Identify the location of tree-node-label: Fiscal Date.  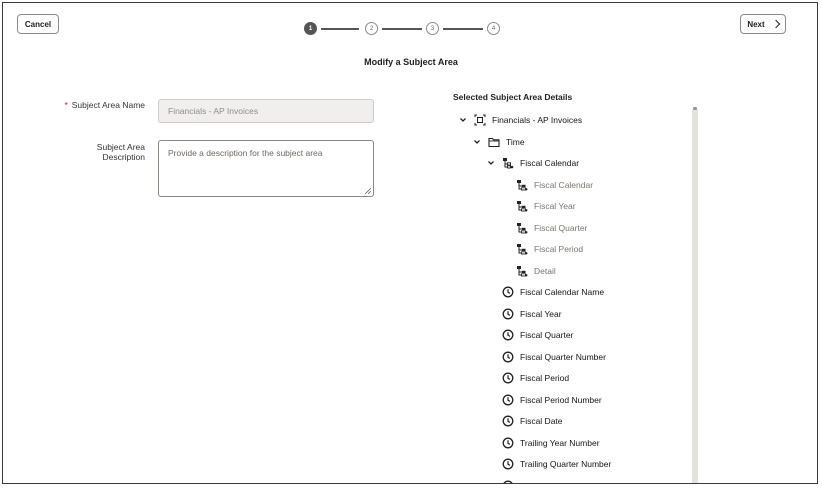
(541, 421).